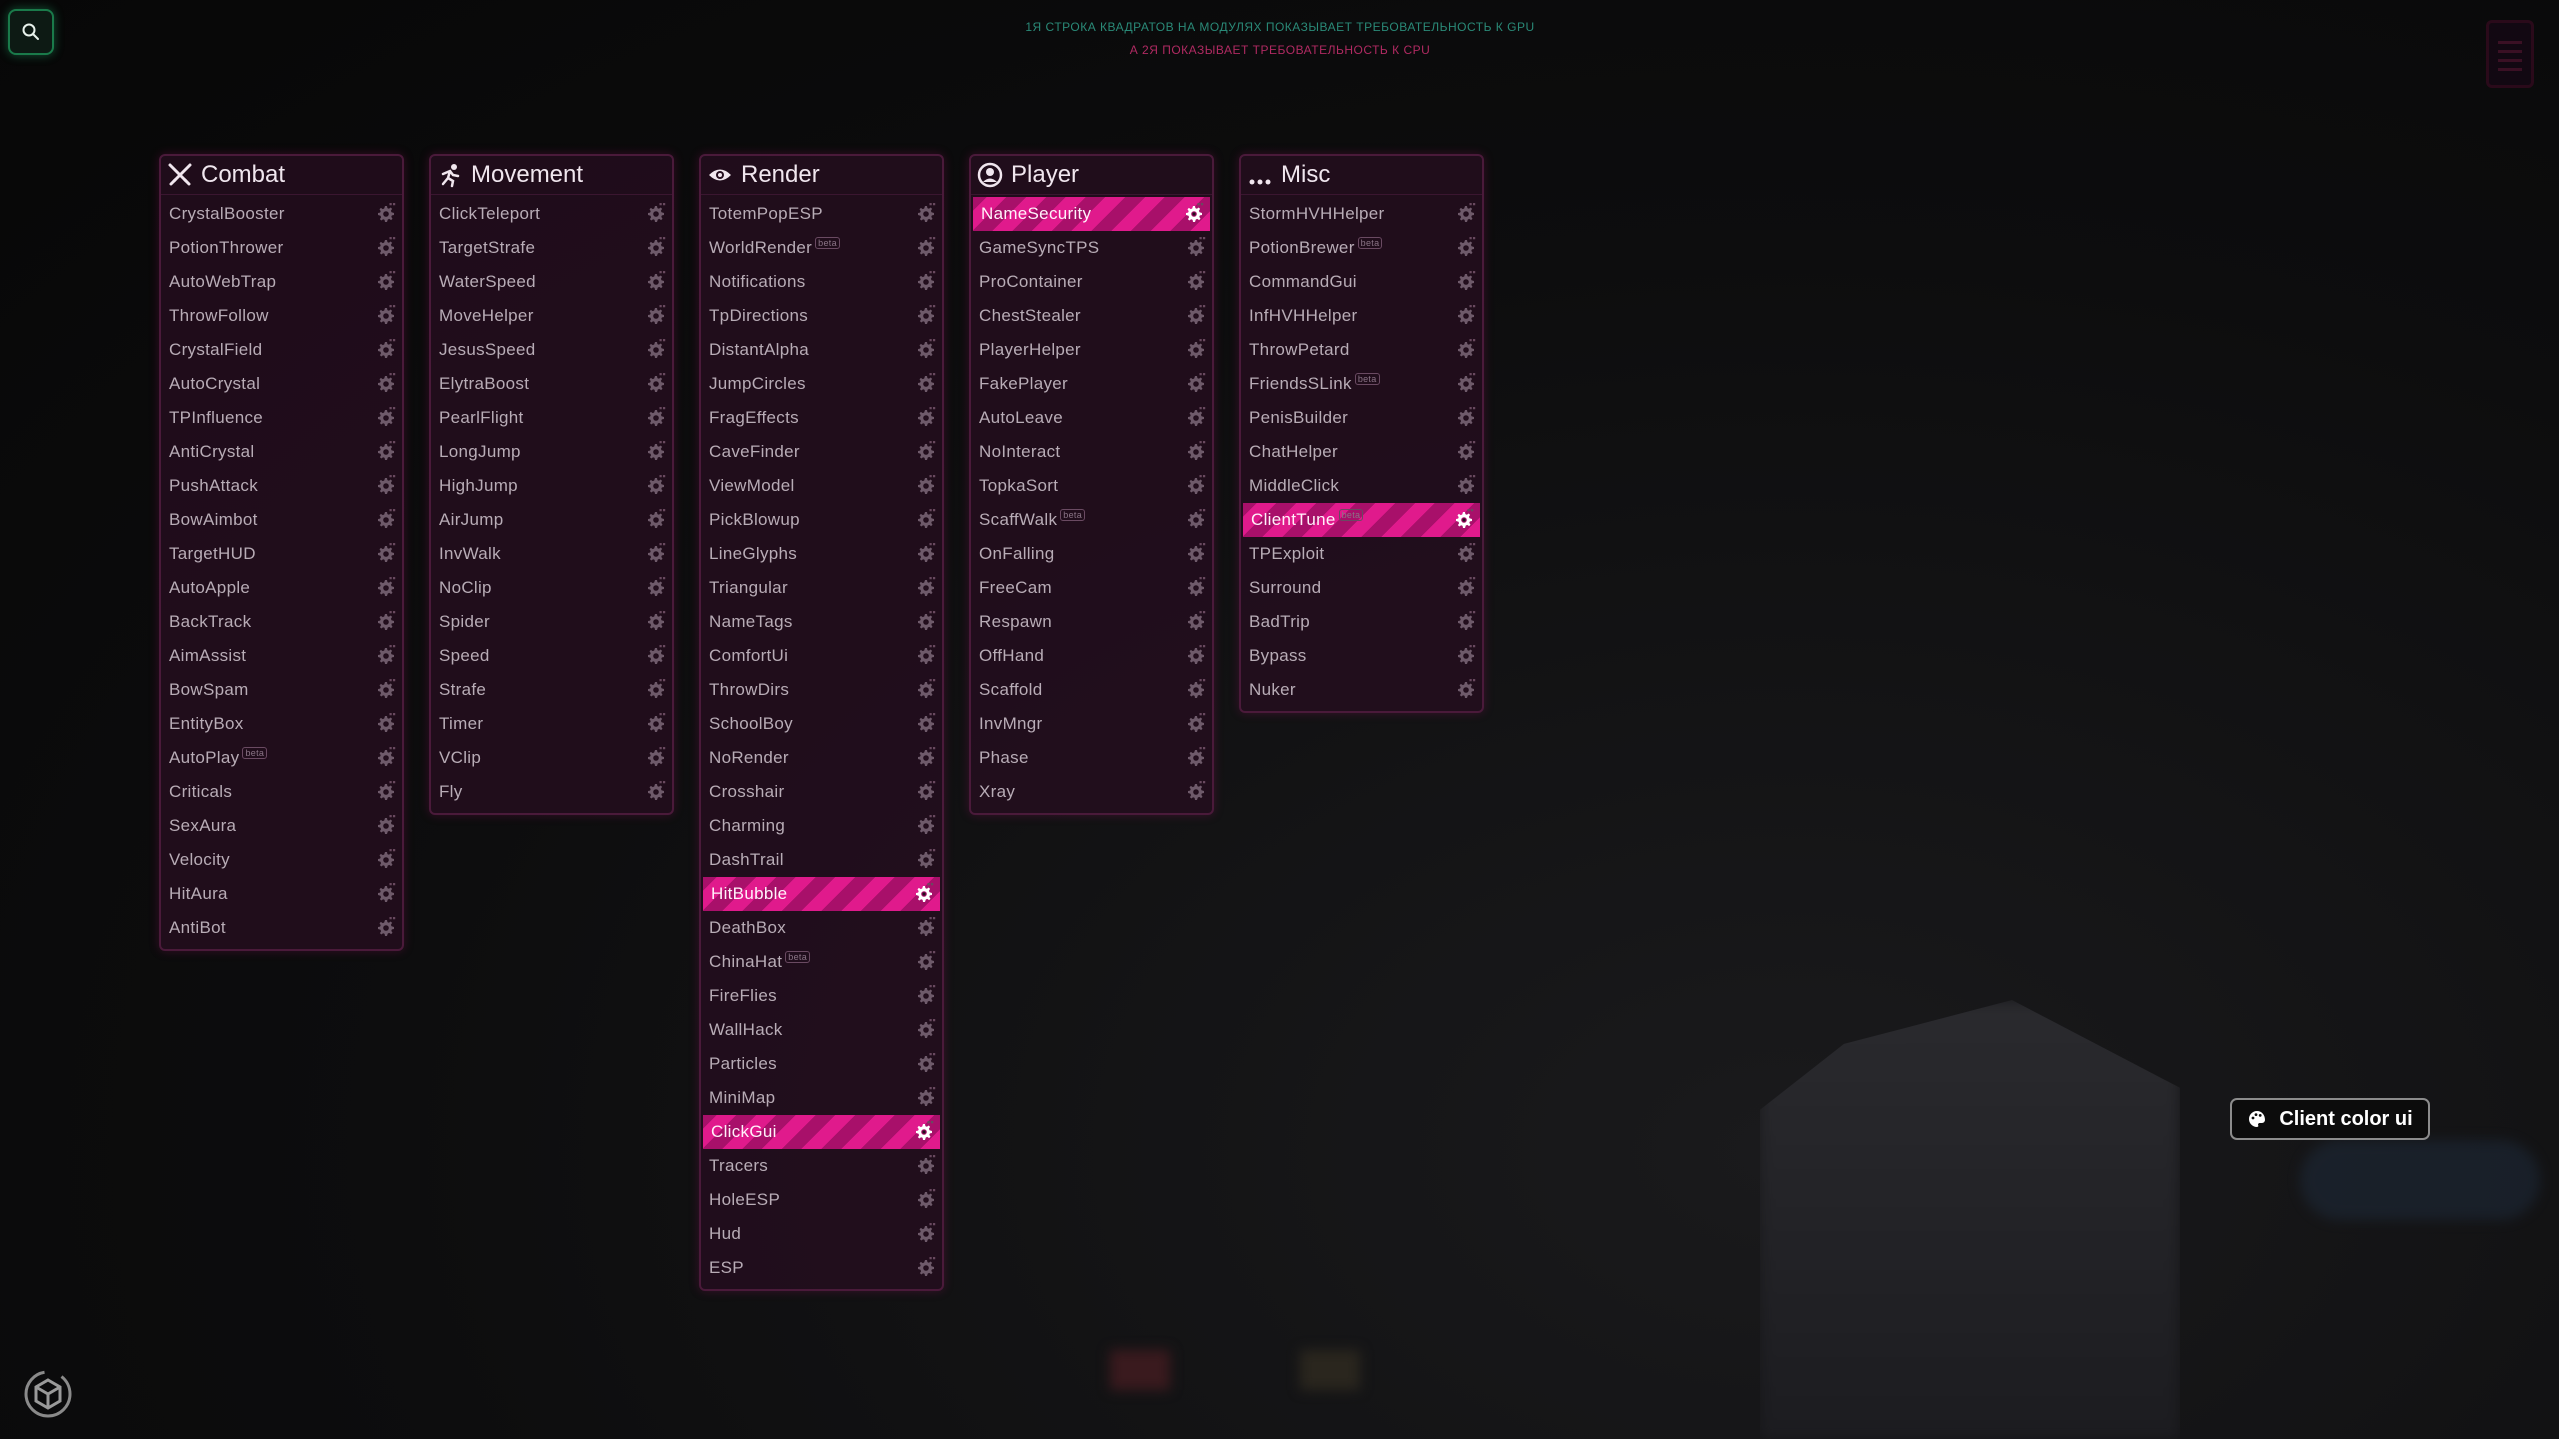 This screenshot has width=2559, height=1439. What do you see at coordinates (551, 758) in the screenshot?
I see `module-item: VClip ▪▪` at bounding box center [551, 758].